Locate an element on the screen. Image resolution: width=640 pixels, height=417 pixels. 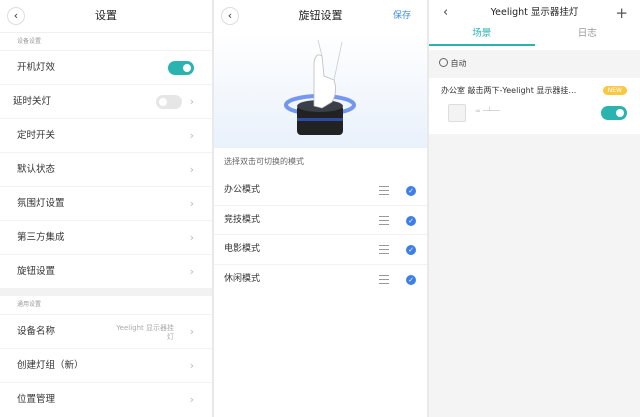
add-icon: + is located at coordinates (621, 13).